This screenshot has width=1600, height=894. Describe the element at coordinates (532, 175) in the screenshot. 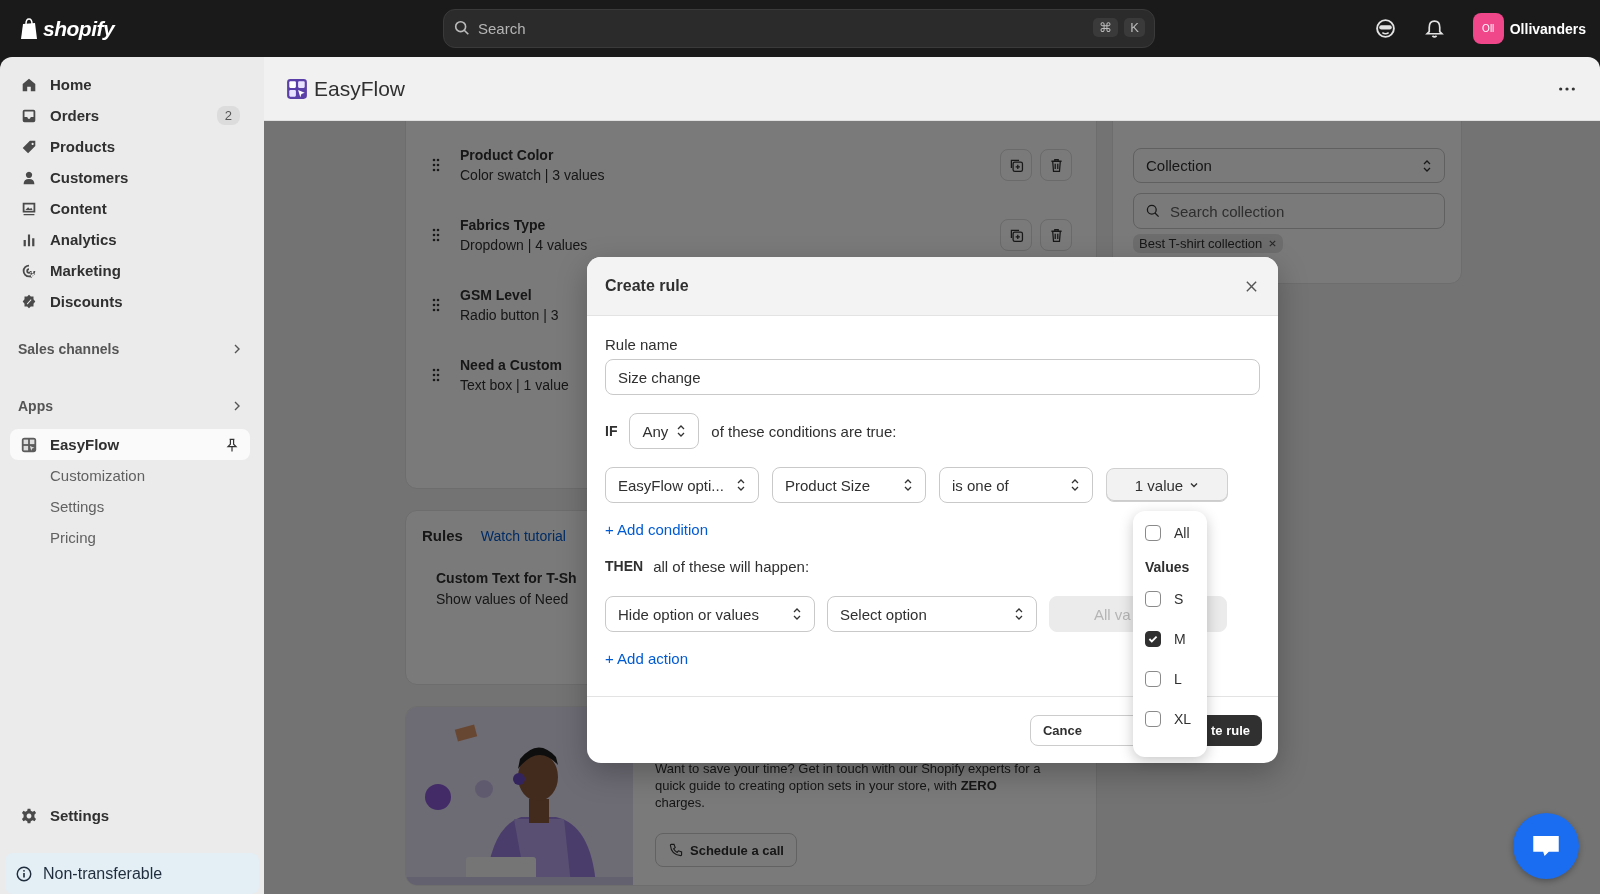

I see `option-detail: Color swatch | 3 values` at that location.